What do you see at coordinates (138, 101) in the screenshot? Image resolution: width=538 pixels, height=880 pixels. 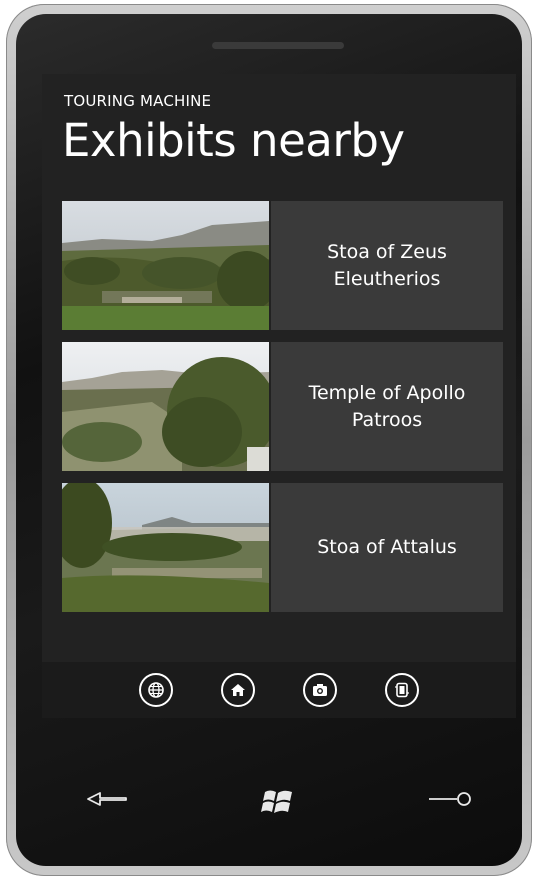 I see `app-title: TOURING MACHINE` at bounding box center [138, 101].